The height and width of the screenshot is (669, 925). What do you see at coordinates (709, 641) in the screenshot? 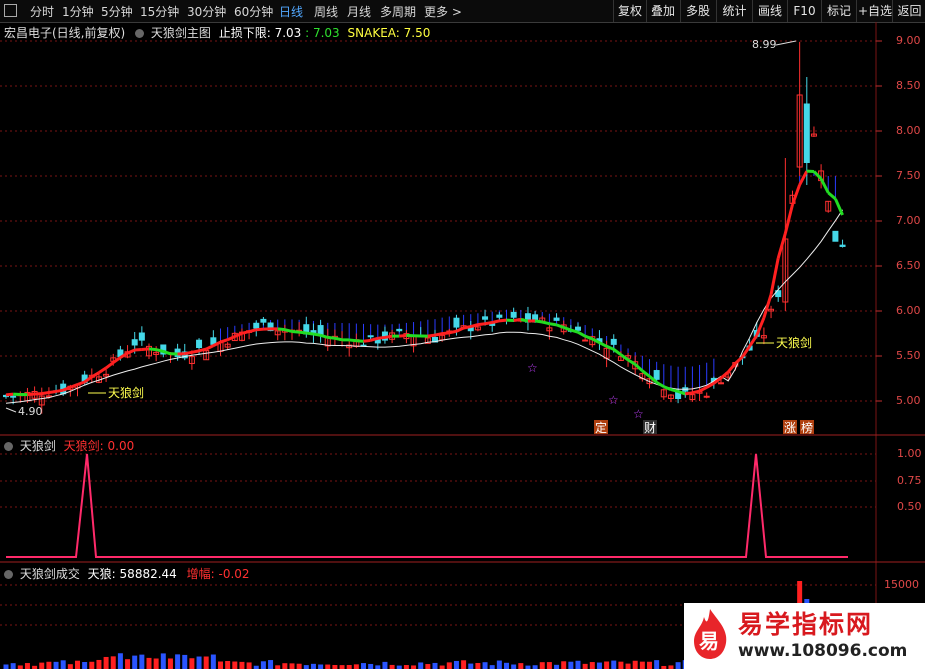
I see `watermark-logo-char: 易` at bounding box center [709, 641].